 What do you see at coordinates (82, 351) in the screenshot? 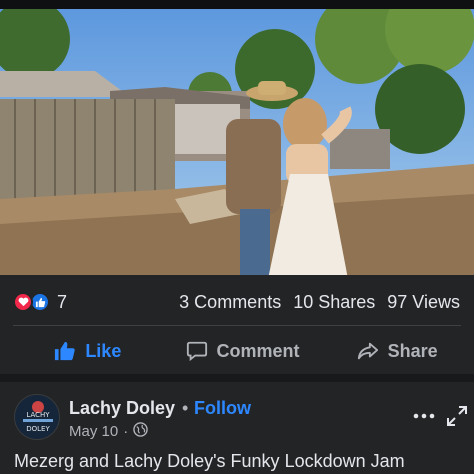
I see `like-button: Like` at bounding box center [82, 351].